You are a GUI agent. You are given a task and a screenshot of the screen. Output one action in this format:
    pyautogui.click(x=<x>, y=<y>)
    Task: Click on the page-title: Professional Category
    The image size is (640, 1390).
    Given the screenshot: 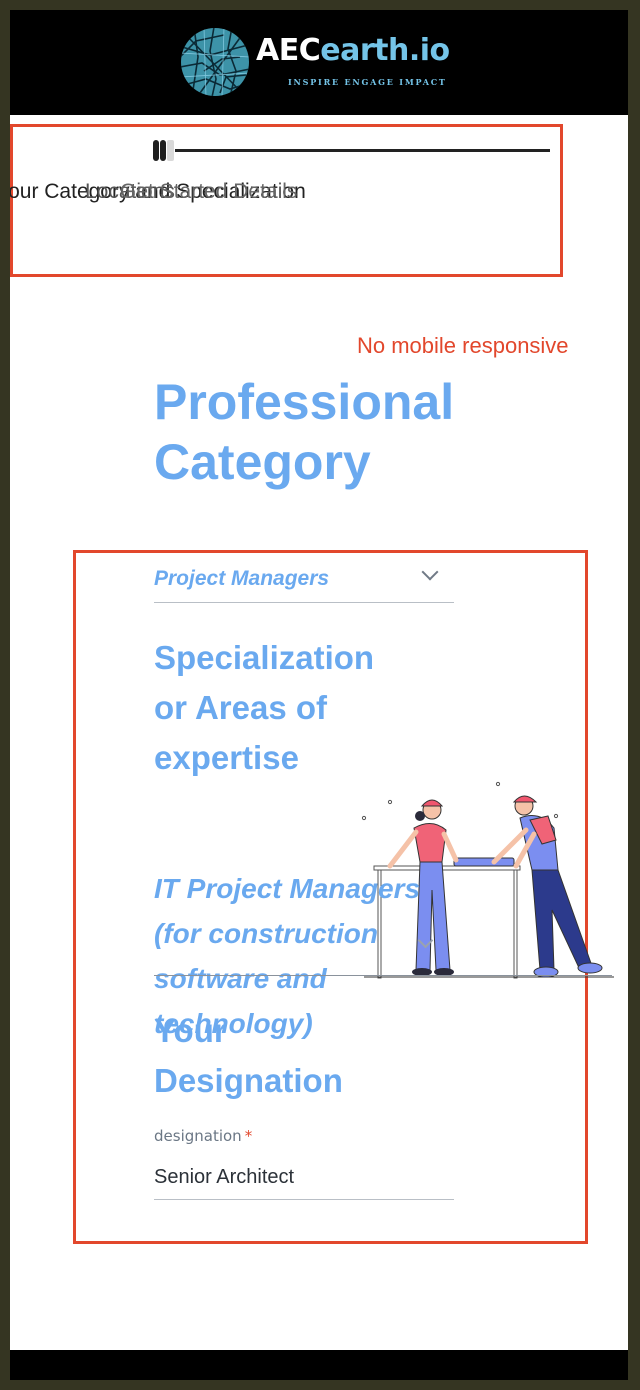 What is the action you would take?
    pyautogui.click(x=304, y=432)
    